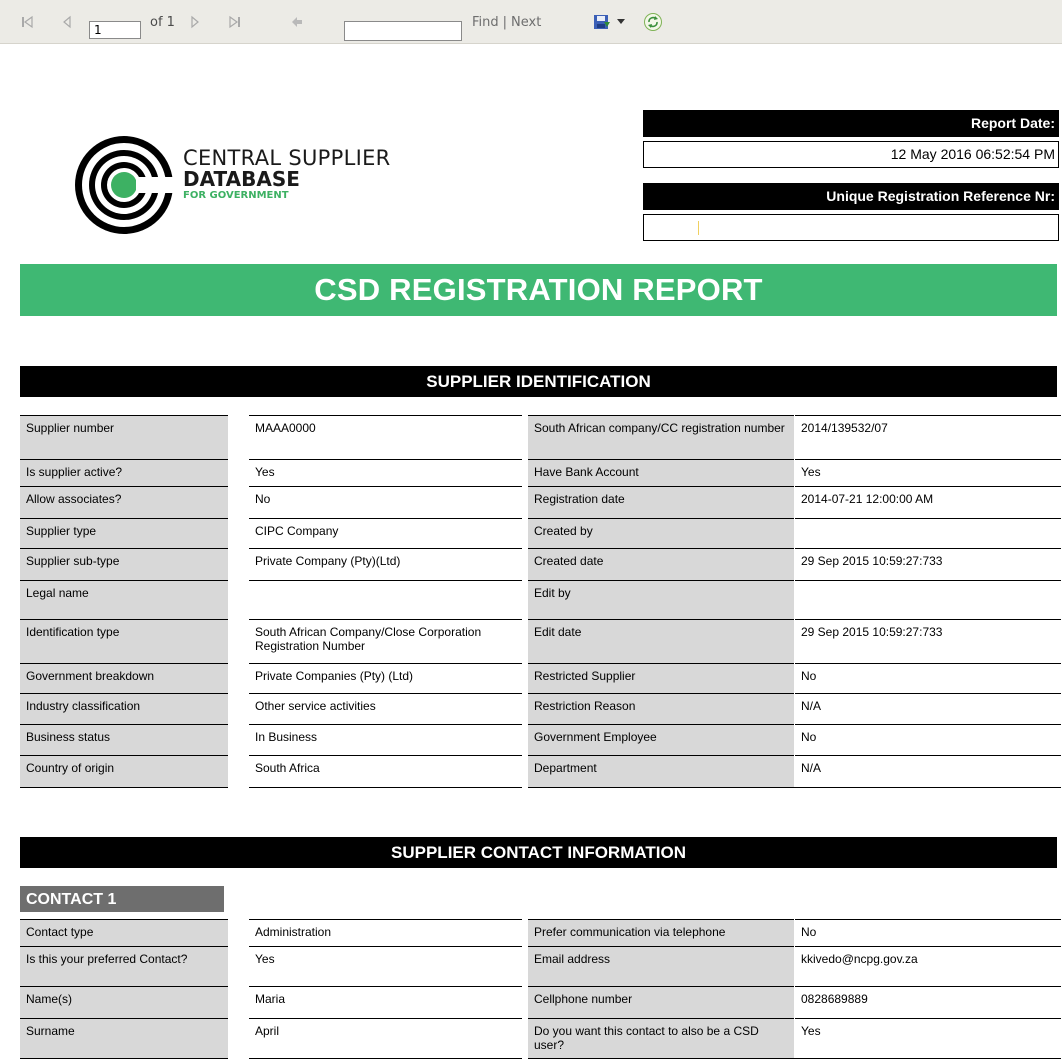  What do you see at coordinates (385, 932) in the screenshot?
I see `field-value: Administration` at bounding box center [385, 932].